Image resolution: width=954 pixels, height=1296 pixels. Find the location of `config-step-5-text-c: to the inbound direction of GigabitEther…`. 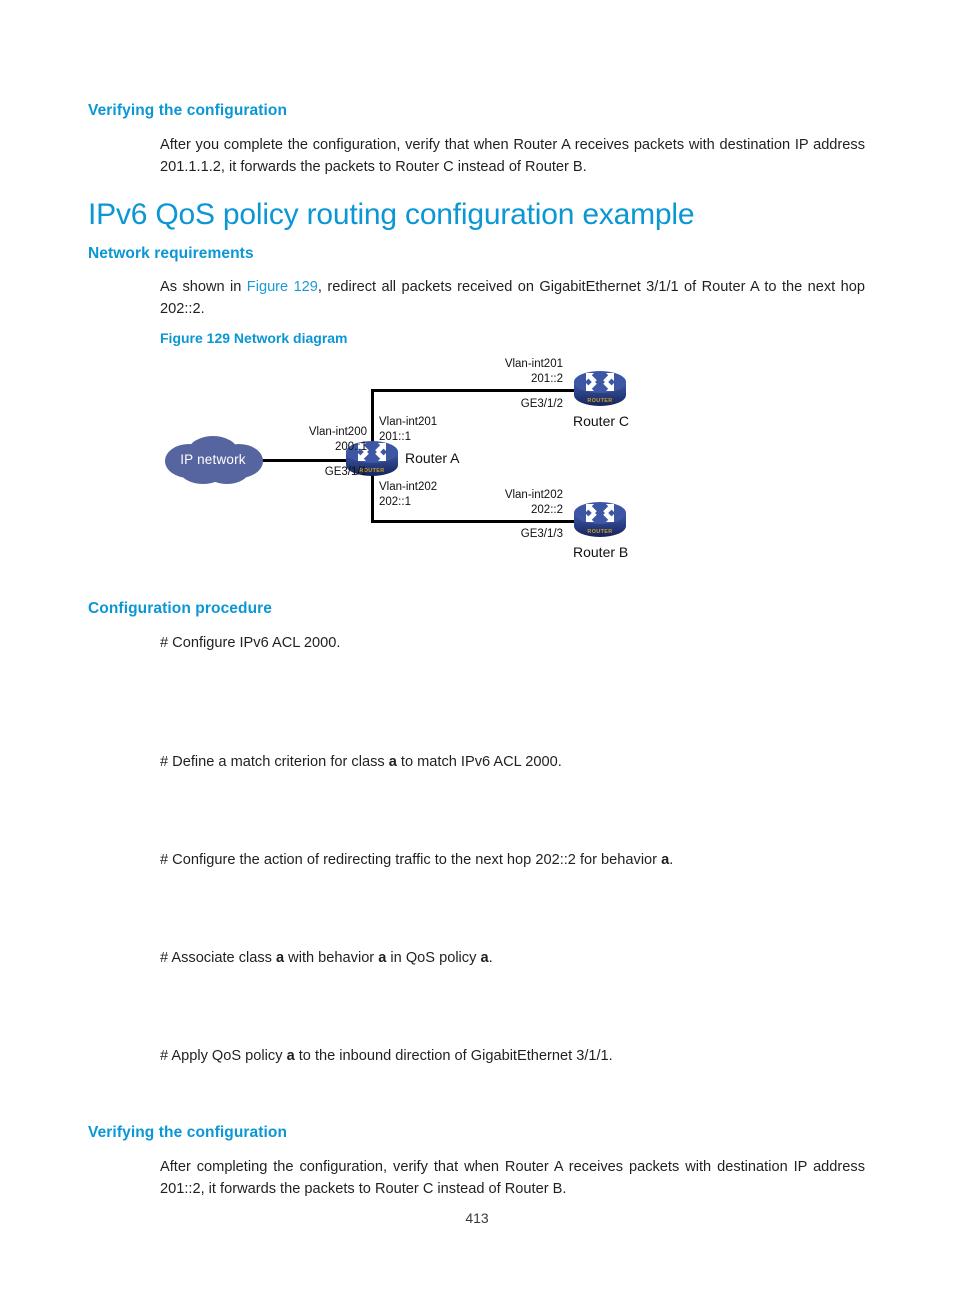

config-step-5-text-c: to the inbound direction of GigabitEther… is located at coordinates (453, 1056).